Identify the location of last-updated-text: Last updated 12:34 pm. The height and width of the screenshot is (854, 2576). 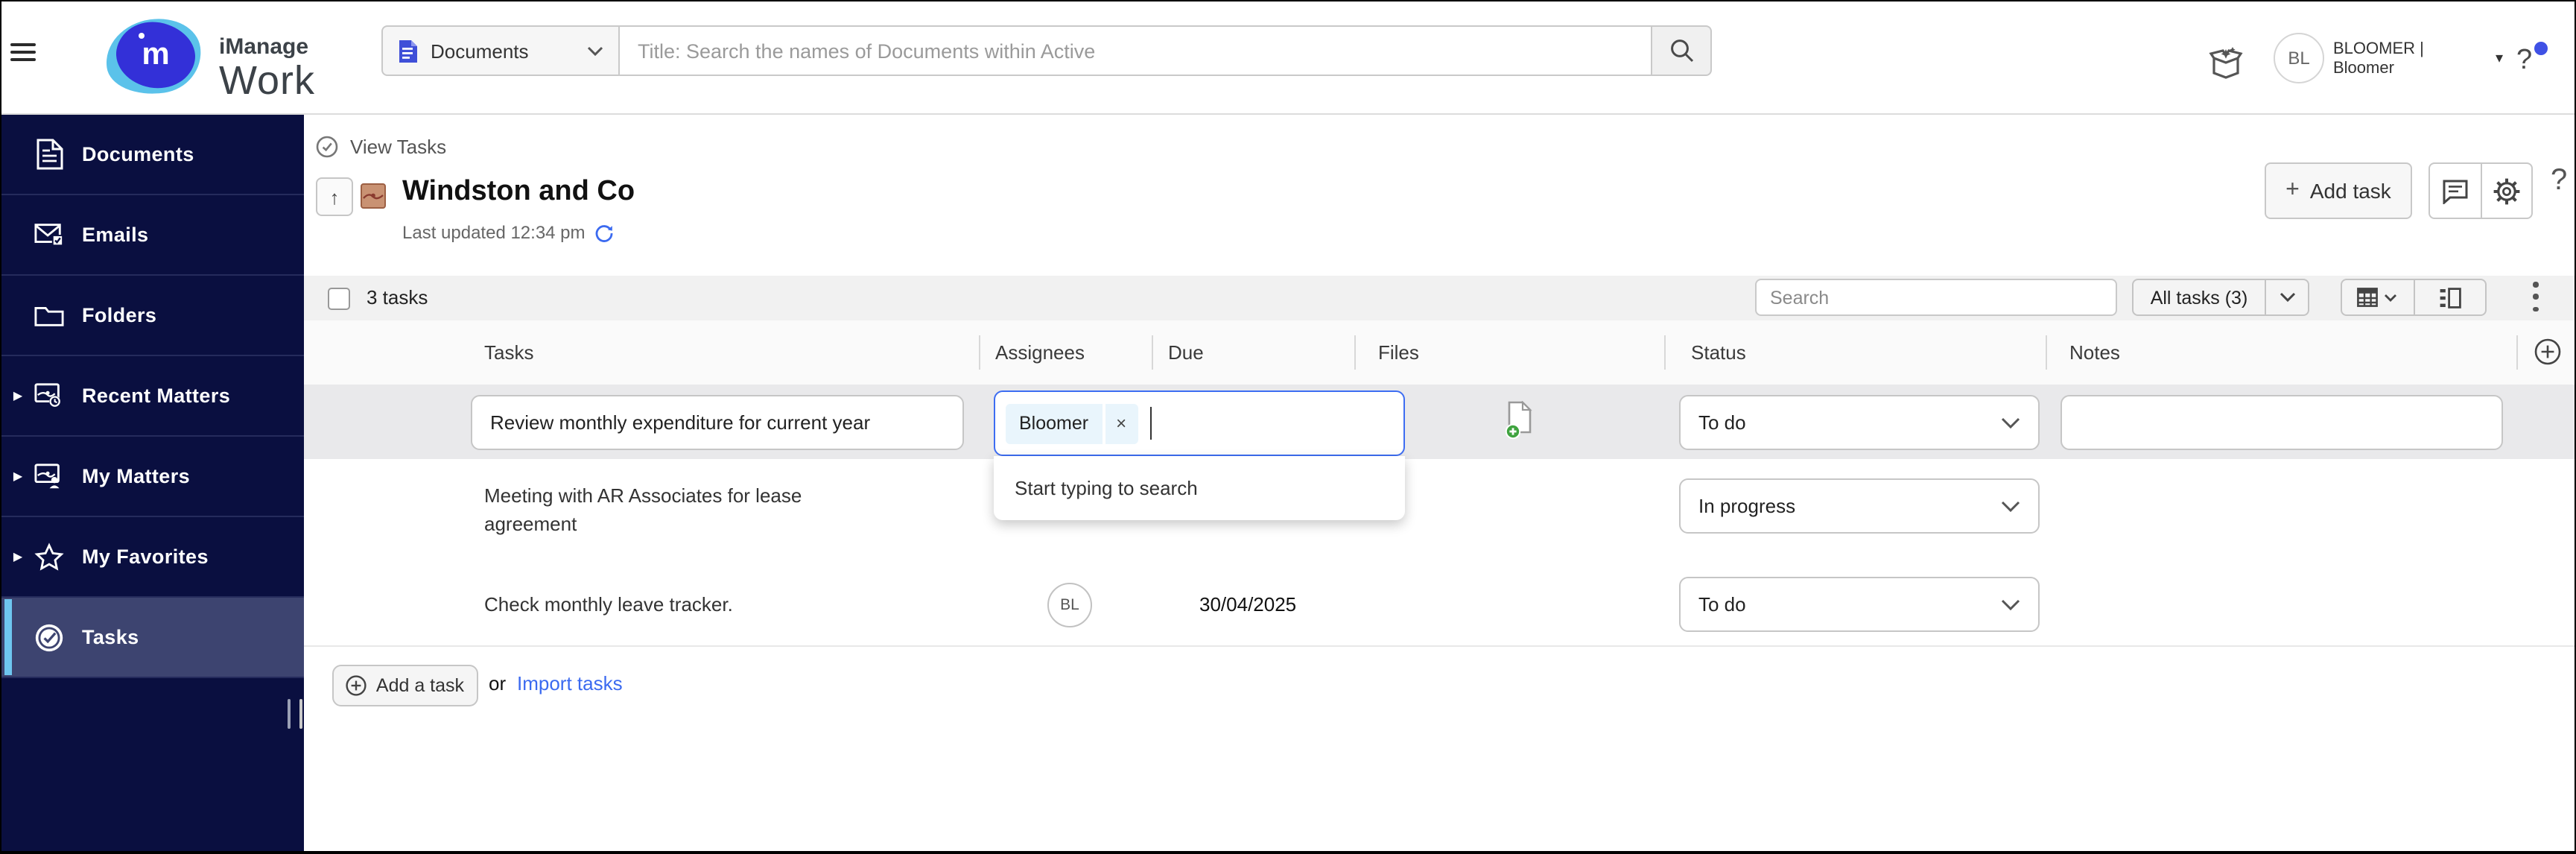
(494, 232).